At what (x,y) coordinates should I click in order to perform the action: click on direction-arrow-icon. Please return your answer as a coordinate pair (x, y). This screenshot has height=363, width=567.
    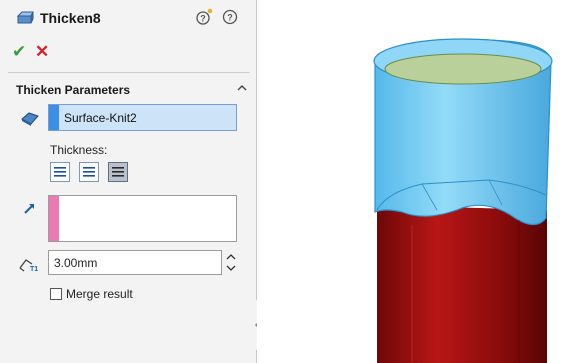
    Looking at the image, I should click on (29, 209).